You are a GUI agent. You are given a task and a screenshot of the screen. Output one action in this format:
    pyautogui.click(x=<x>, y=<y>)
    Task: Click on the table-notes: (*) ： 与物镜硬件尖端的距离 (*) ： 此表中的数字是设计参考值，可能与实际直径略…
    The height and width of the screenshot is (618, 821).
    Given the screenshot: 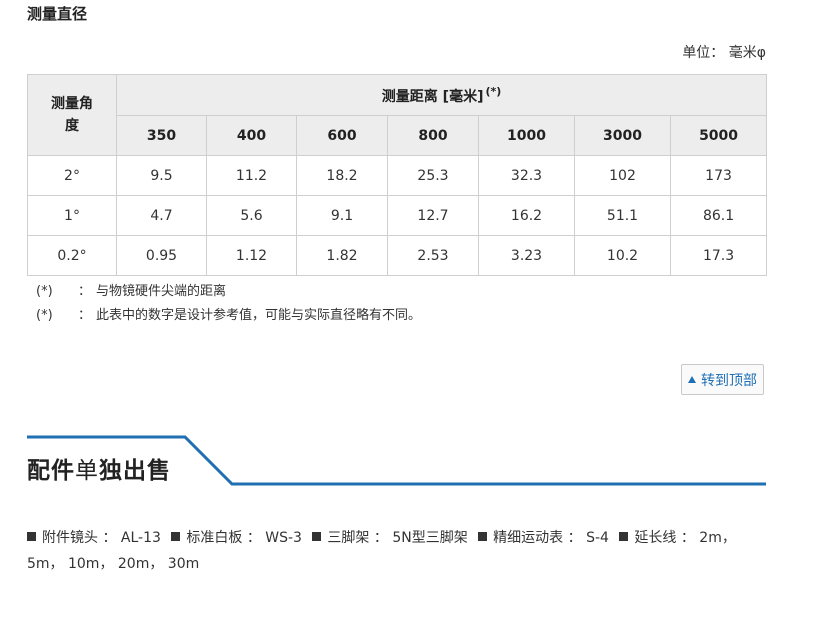 What is the action you would take?
    pyautogui.click(x=228, y=304)
    